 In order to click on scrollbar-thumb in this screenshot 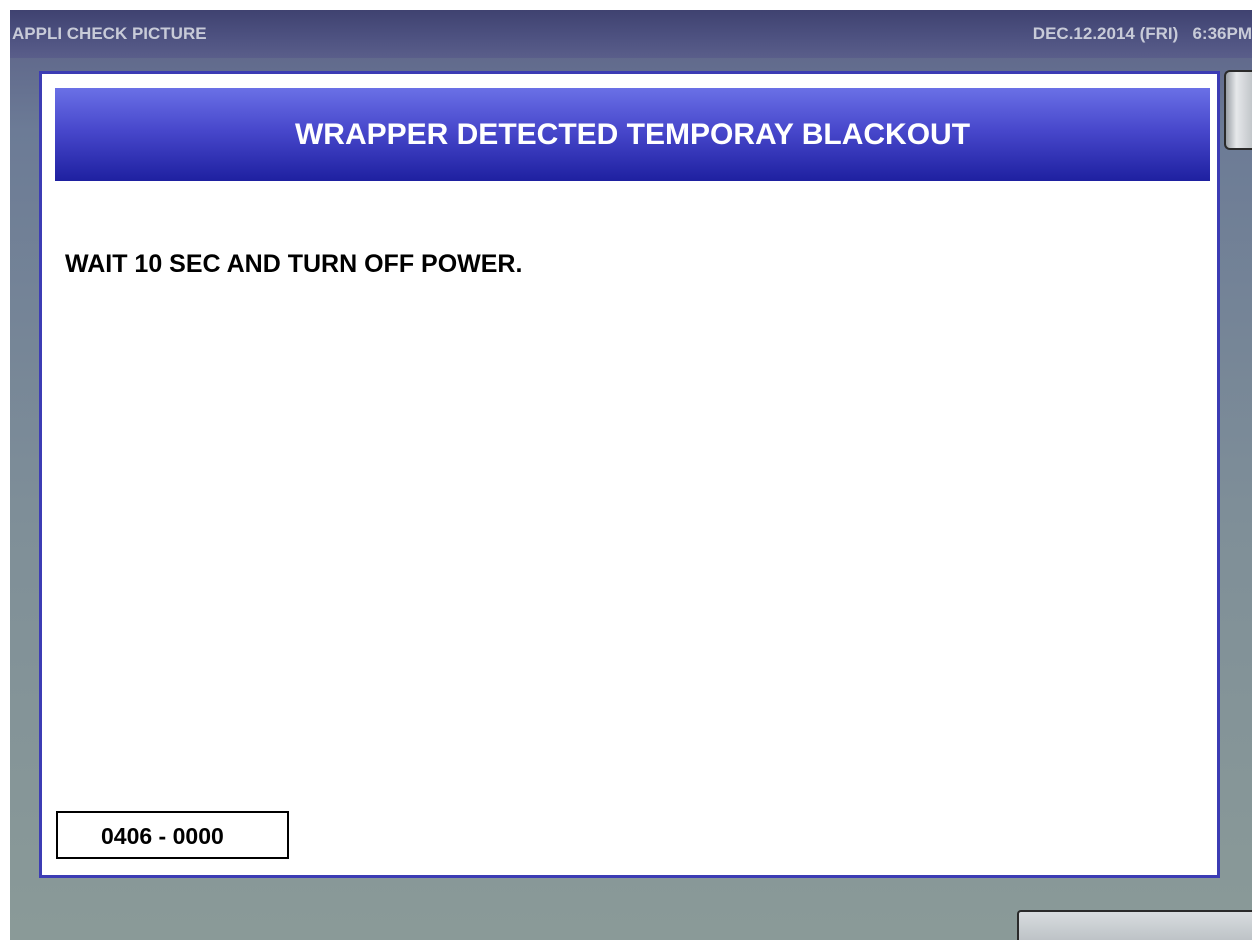, I will do `click(1238, 110)`.